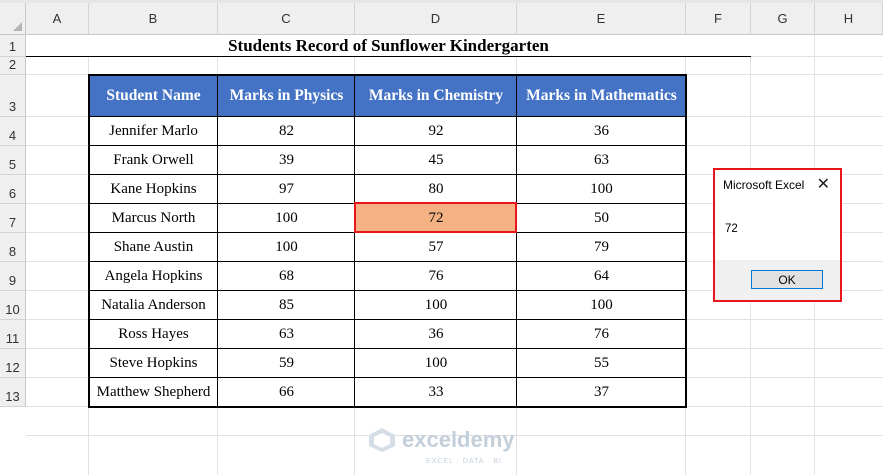  I want to click on column-header-h: H, so click(849, 19).